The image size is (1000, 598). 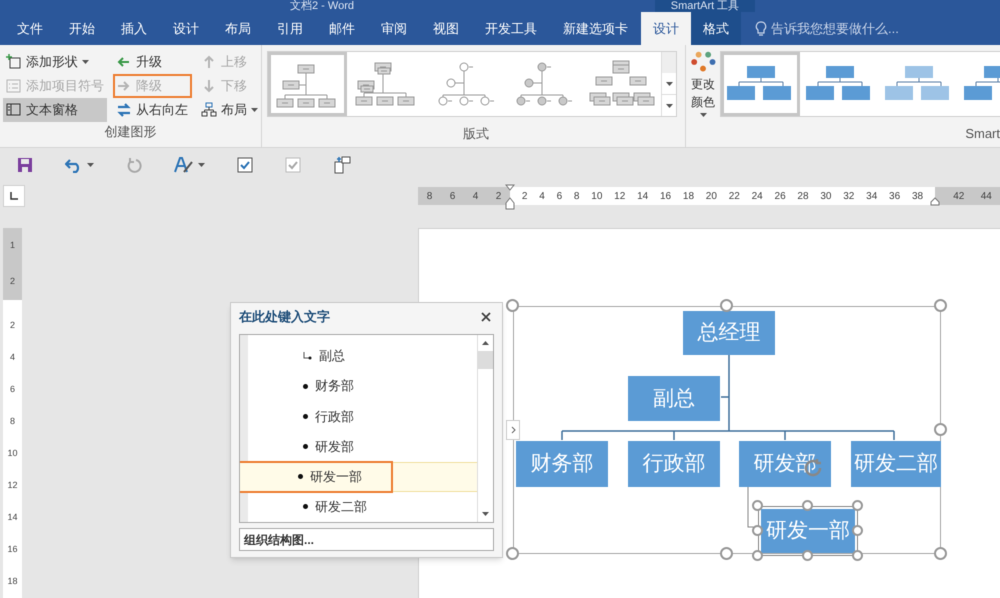 I want to click on ribbon-tab: 视图, so click(x=446, y=28).